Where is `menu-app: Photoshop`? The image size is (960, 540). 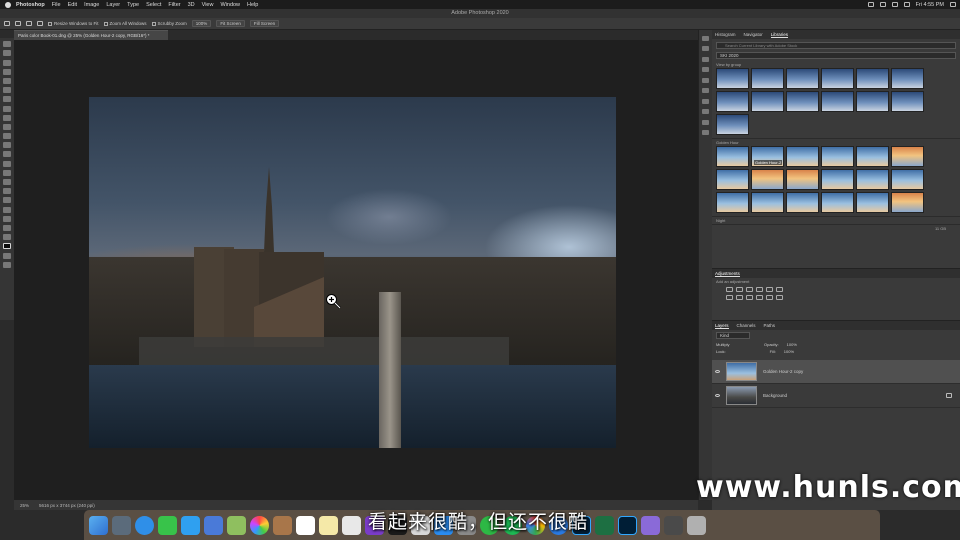 menu-app: Photoshop is located at coordinates (30, 5).